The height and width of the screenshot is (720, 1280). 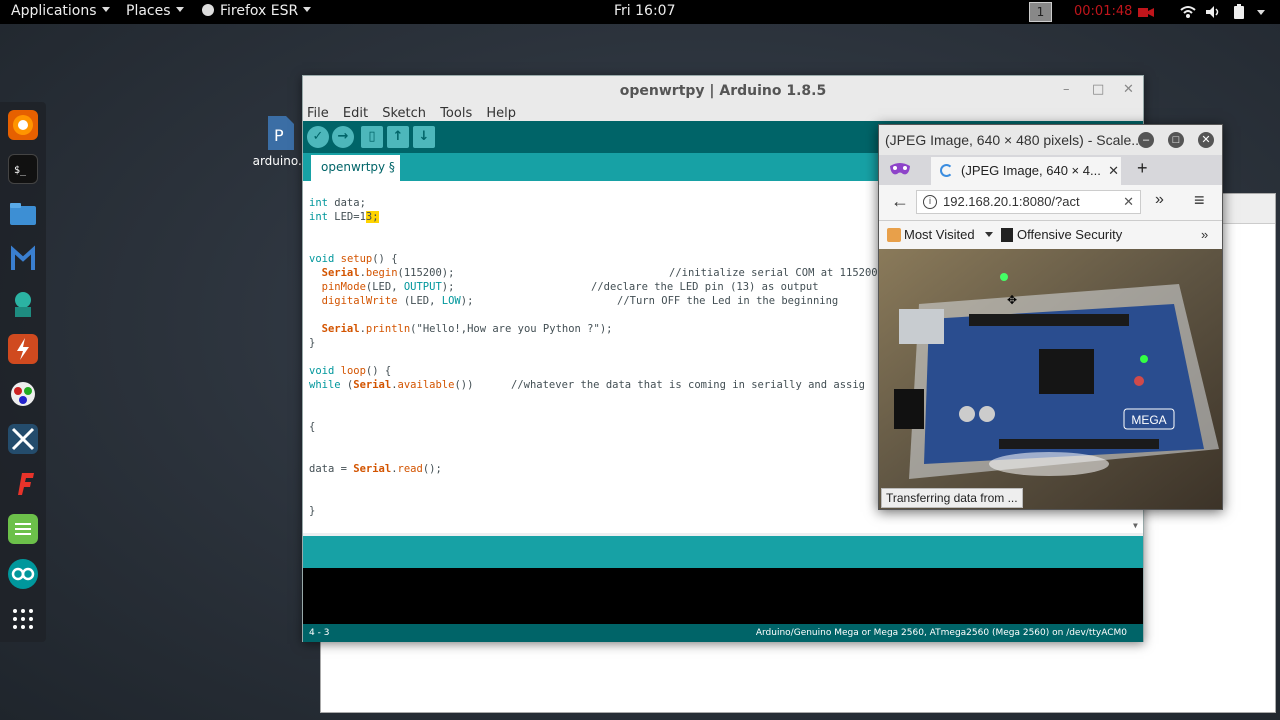 What do you see at coordinates (23, 259) in the screenshot?
I see `metasploit-icon` at bounding box center [23, 259].